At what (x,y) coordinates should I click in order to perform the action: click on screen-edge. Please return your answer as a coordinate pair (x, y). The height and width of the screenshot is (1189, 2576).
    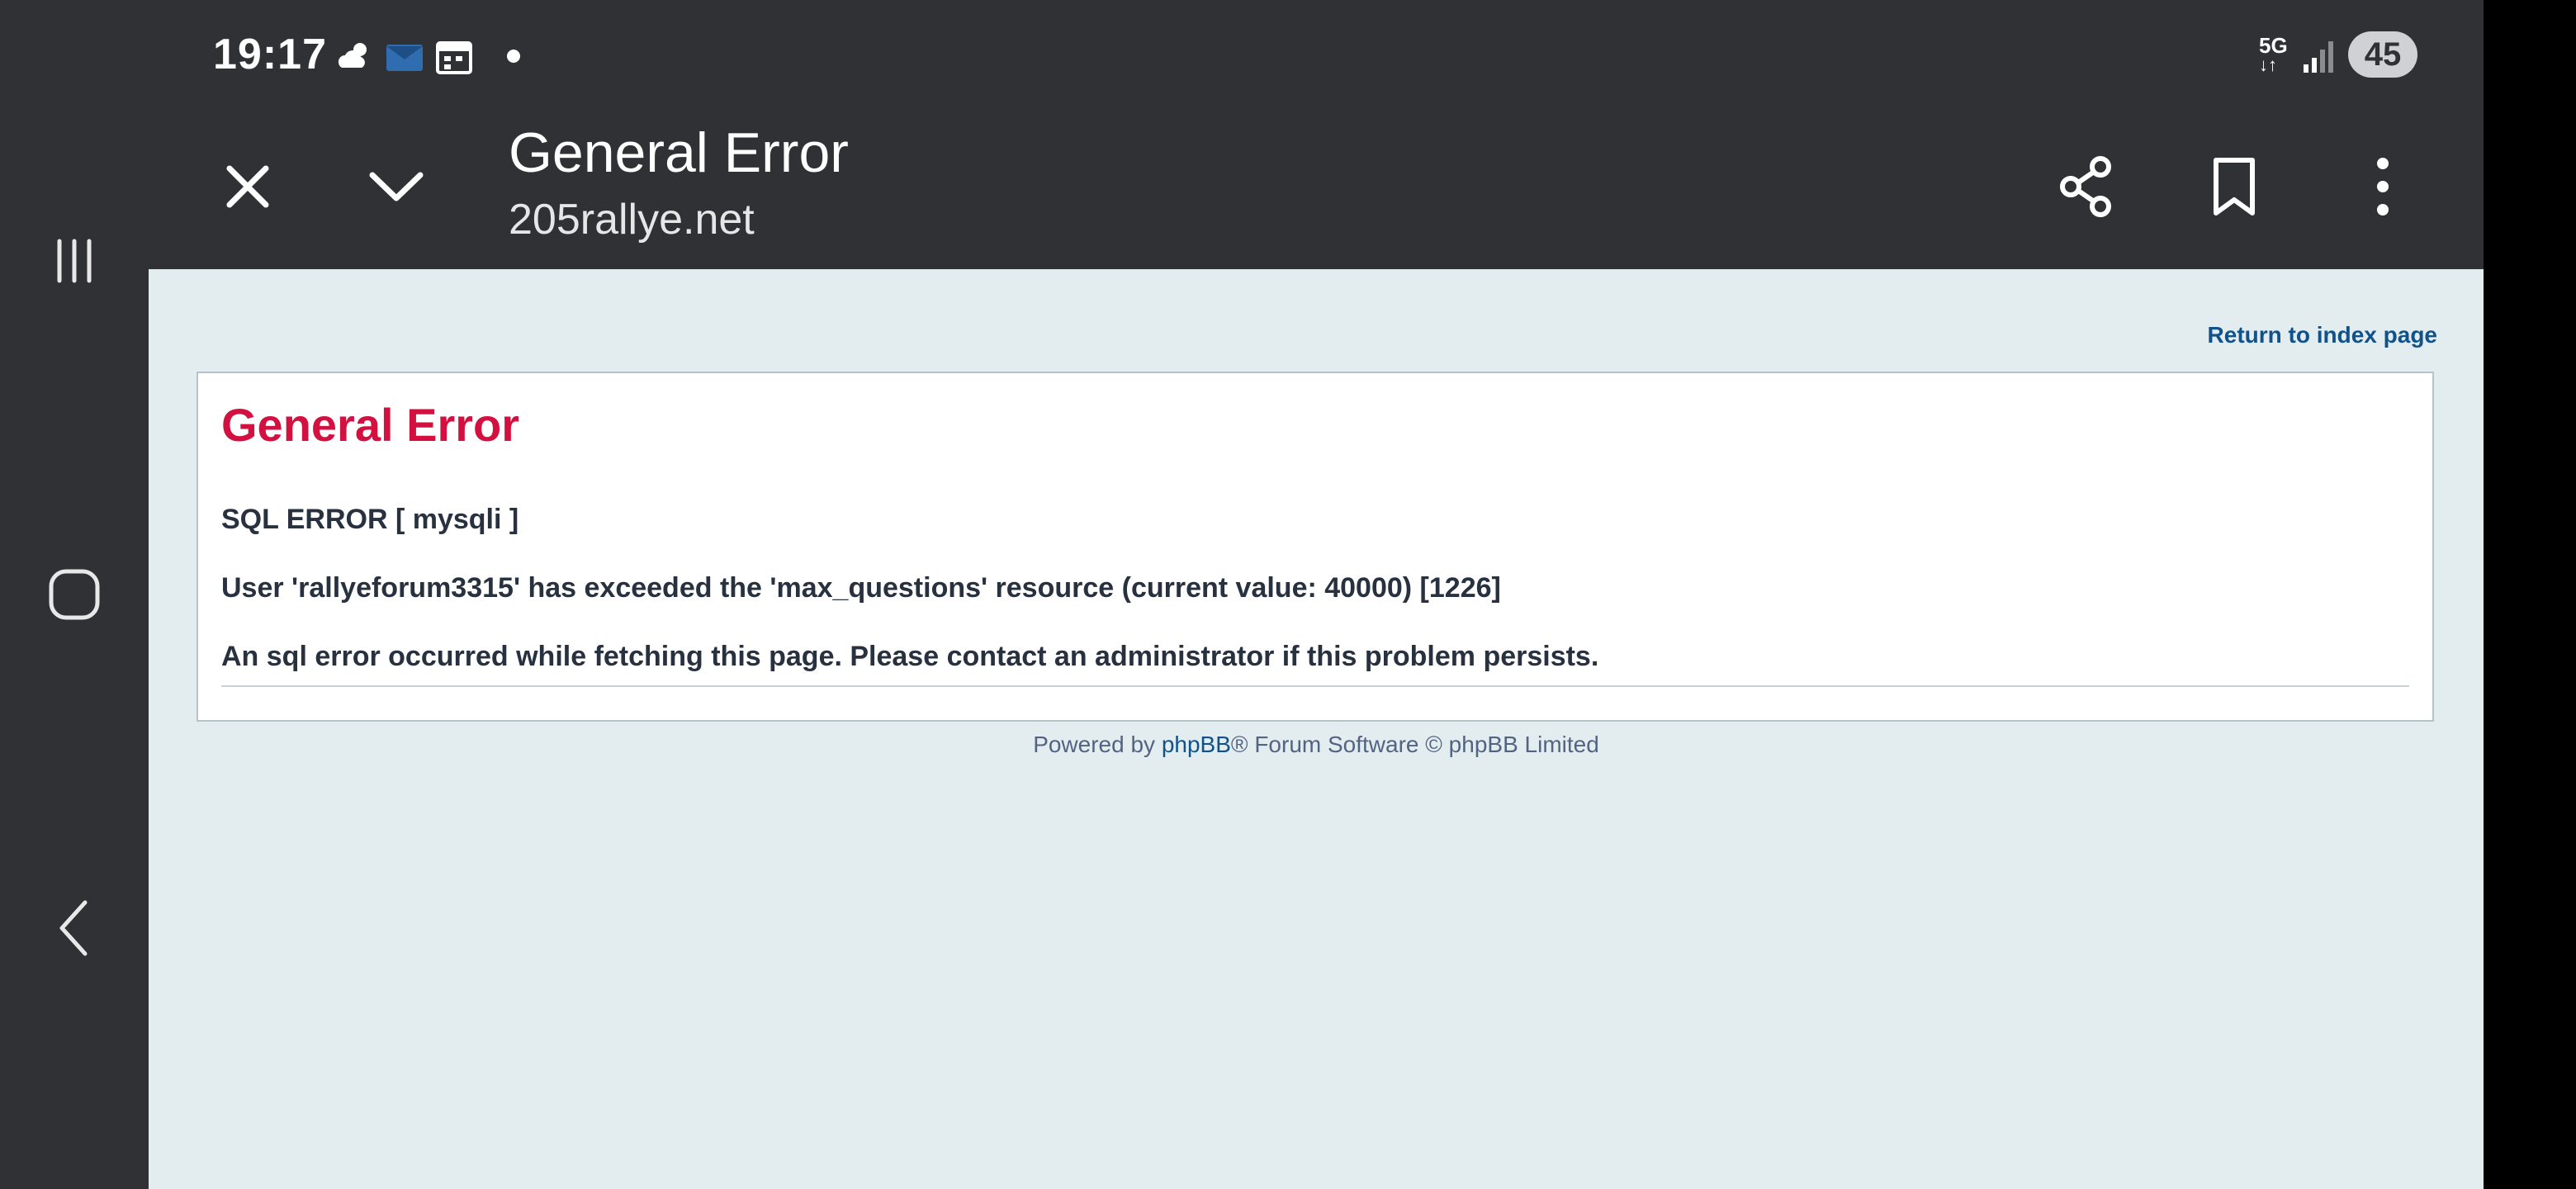
    Looking at the image, I should click on (2530, 594).